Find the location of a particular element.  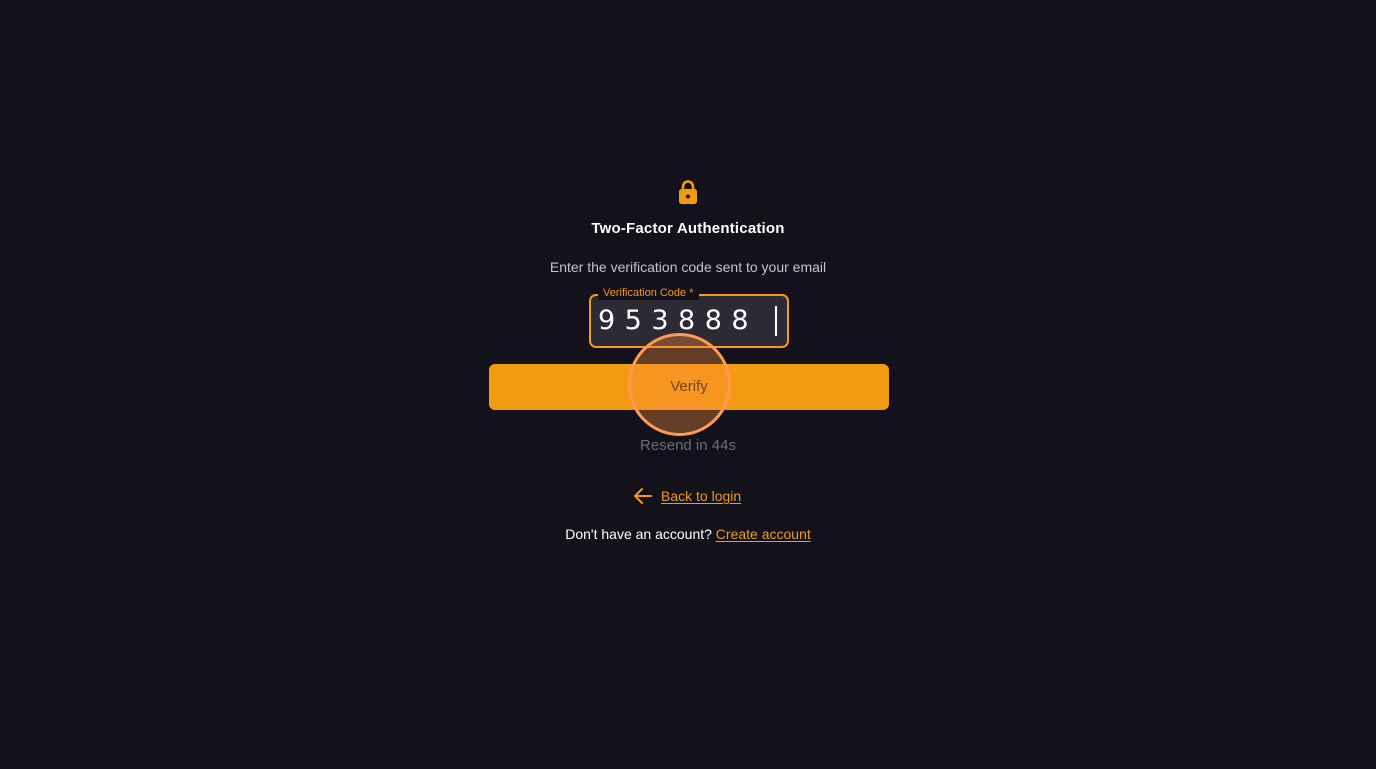

back-to-login-link: Back to login is located at coordinates (701, 496).